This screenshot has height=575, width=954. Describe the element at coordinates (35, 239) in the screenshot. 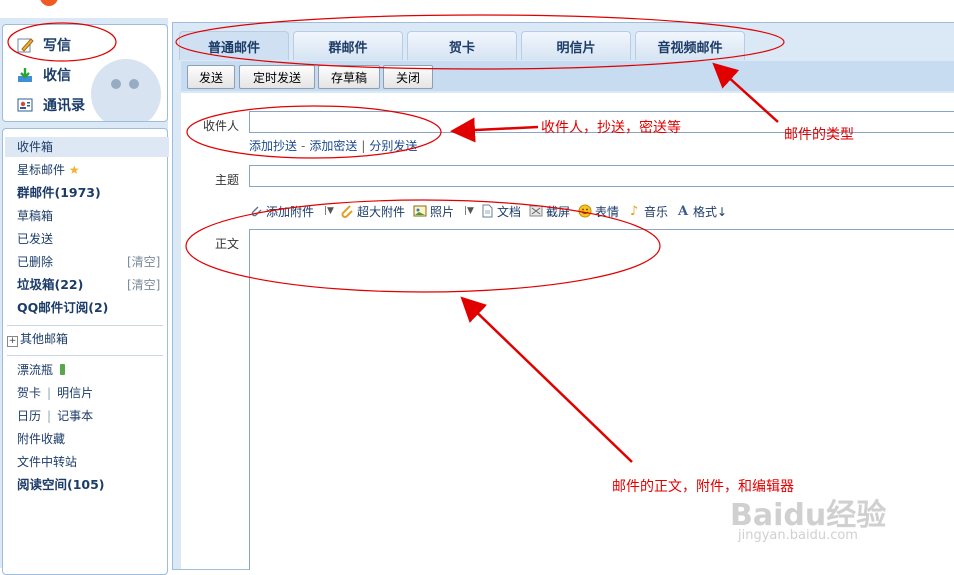

I see `folder-sent: 已发送` at that location.